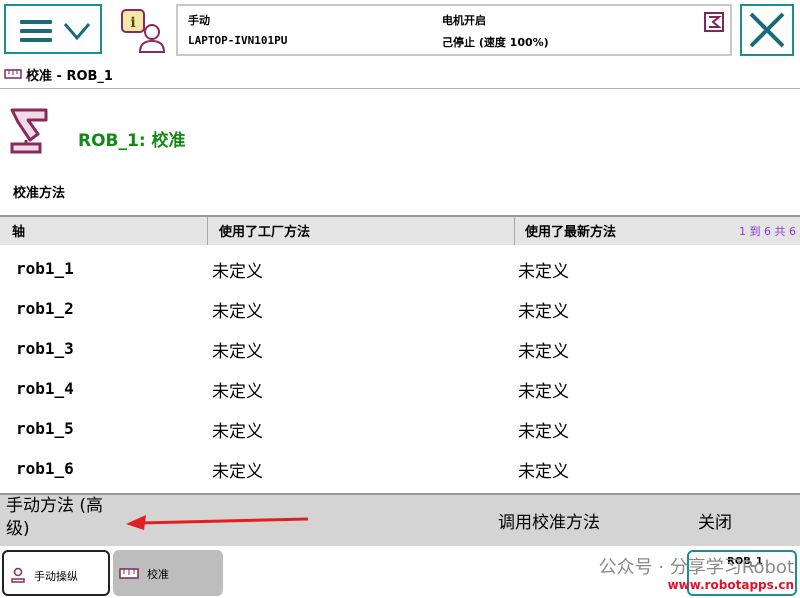  Describe the element at coordinates (54, 518) in the screenshot. I see `manual-method-button: 手动方法 (高 级)` at that location.